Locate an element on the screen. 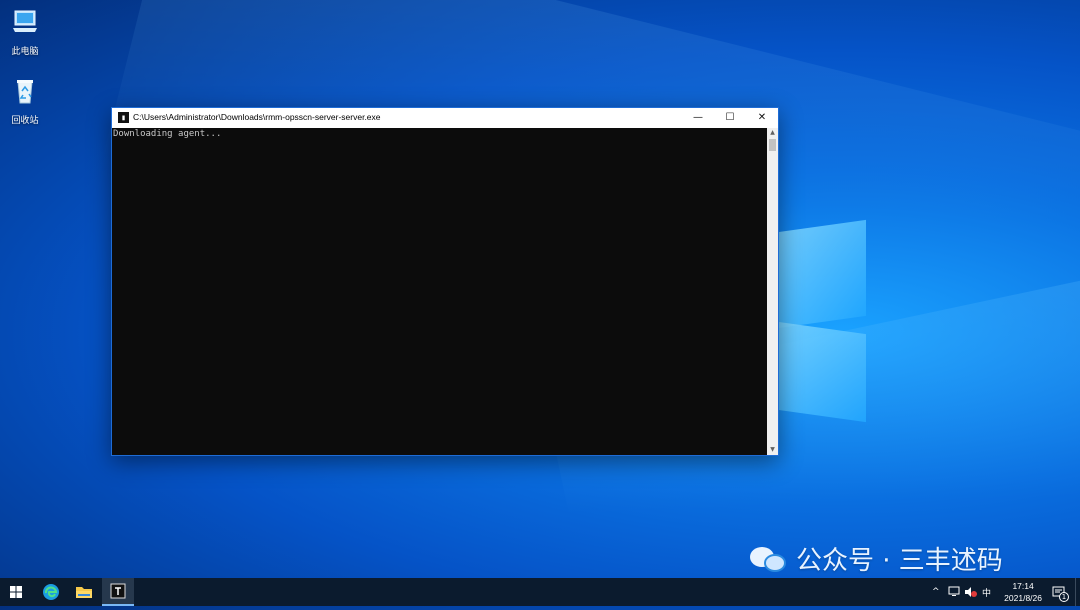  ime-indicator: 中 is located at coordinates (986, 592).